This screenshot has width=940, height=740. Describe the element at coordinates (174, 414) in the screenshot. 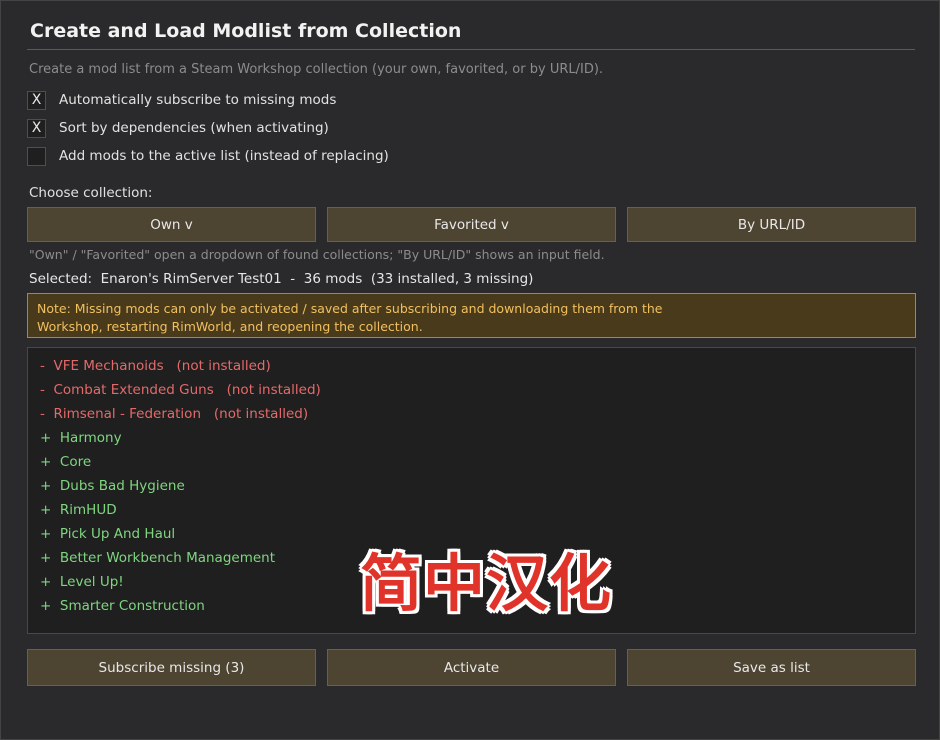

I see `list-item: - Rimsenal - Federation (not installed)` at that location.